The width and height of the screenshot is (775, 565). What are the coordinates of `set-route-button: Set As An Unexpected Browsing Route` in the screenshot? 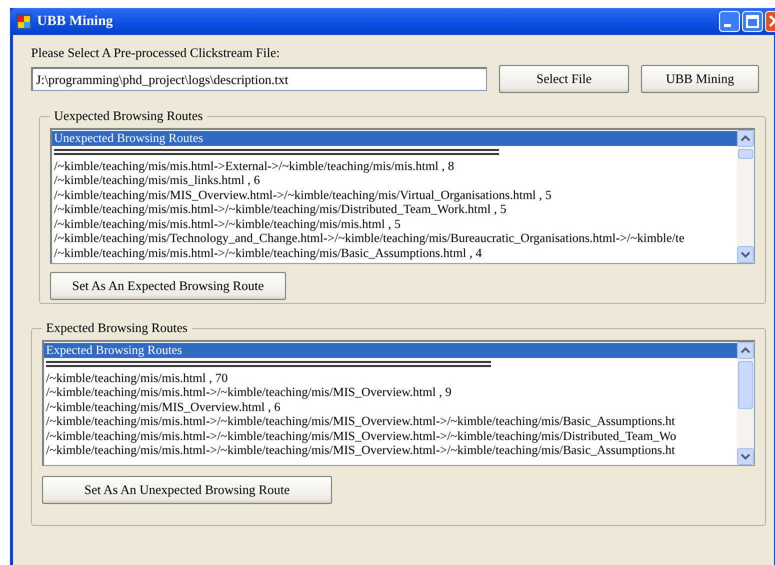 It's located at (187, 490).